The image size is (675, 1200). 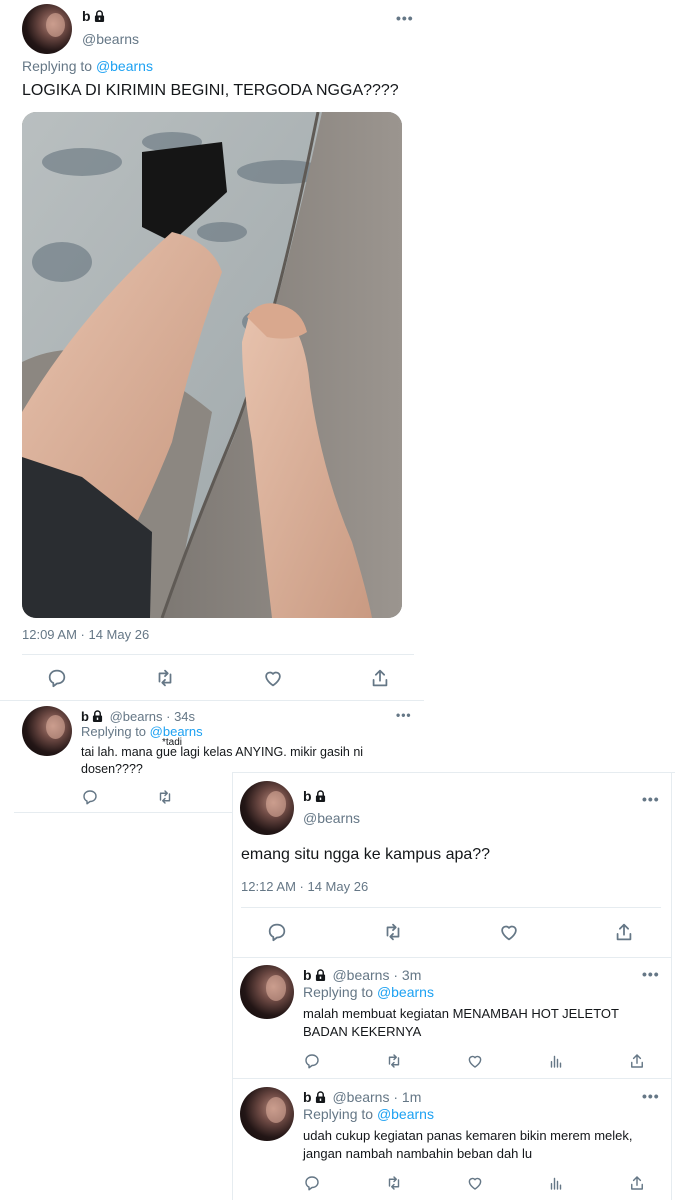 I want to click on tweet-timestamp: 12:09 AM · 14 May 26, so click(x=85, y=634).